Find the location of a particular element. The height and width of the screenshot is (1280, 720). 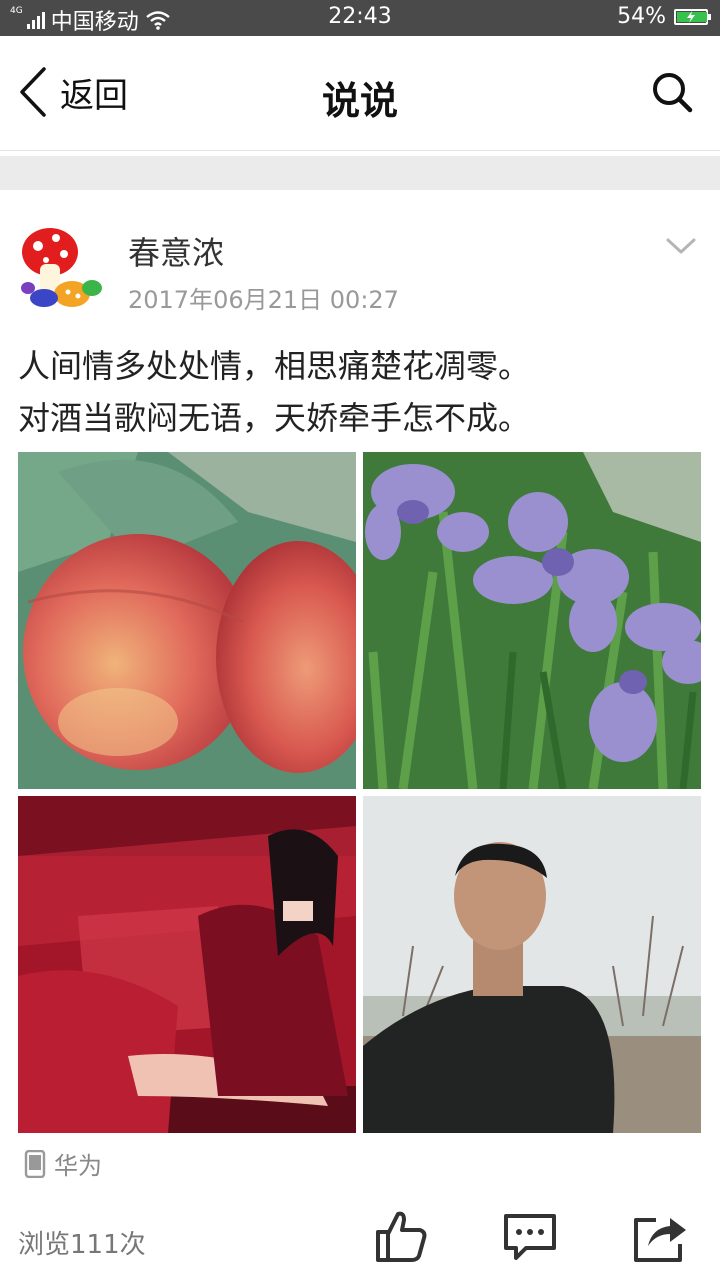

post-timestamp: 2017年06月21日 00:27 is located at coordinates (263, 300).